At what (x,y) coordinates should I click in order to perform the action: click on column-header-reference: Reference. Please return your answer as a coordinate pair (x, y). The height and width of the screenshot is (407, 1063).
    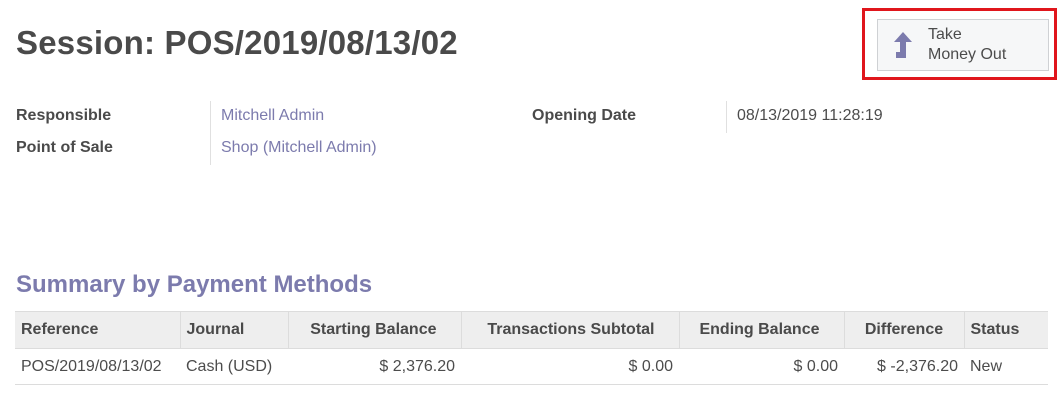
    Looking at the image, I should click on (98, 330).